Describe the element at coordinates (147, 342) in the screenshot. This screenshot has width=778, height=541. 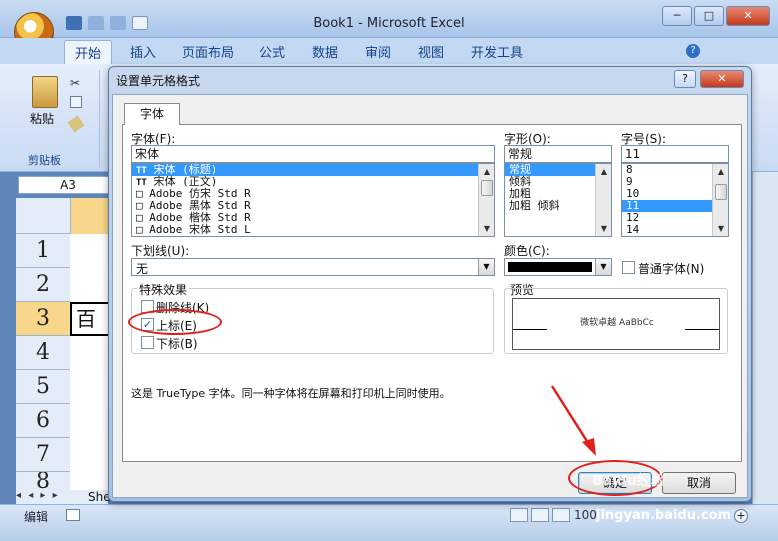
I see `subscript-checkbox` at that location.